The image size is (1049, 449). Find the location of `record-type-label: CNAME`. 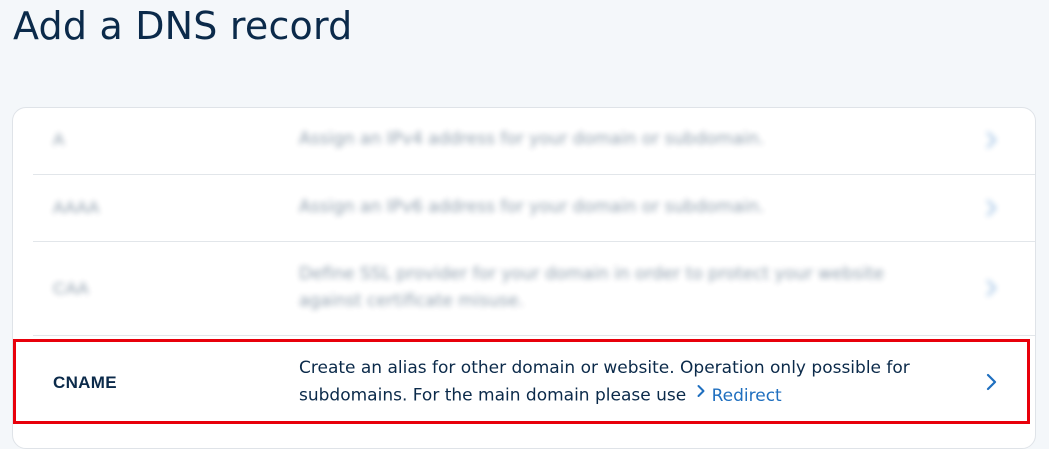

record-type-label: CNAME is located at coordinates (85, 382).